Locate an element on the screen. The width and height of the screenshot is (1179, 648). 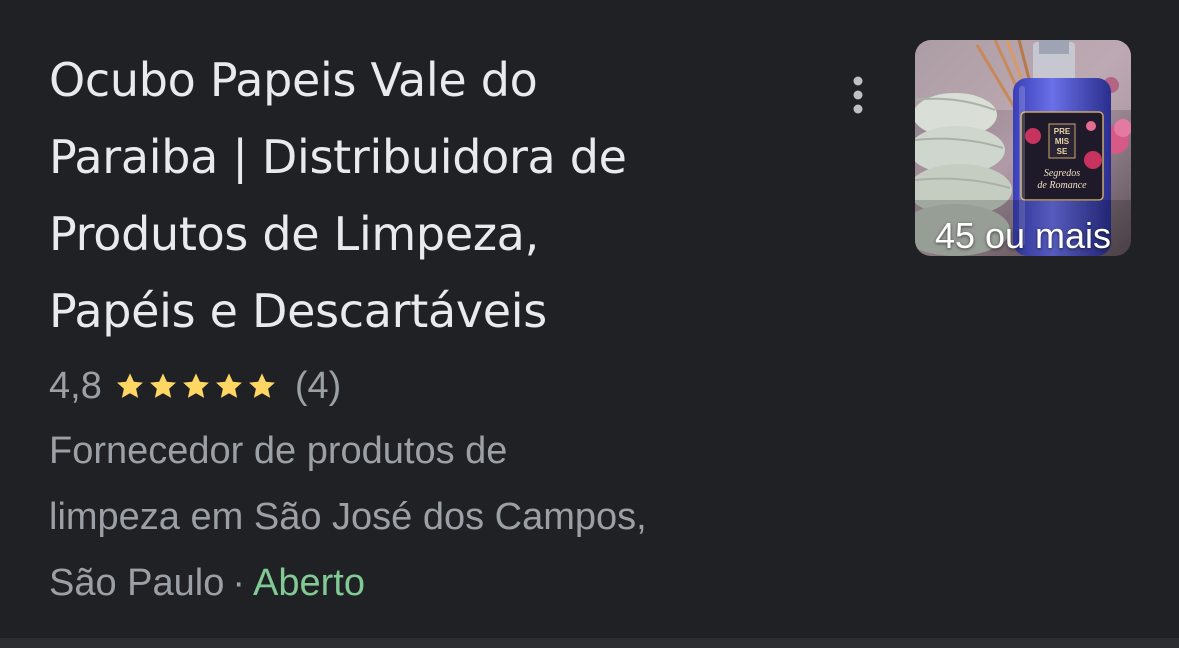
more-options-button is located at coordinates (858, 95).